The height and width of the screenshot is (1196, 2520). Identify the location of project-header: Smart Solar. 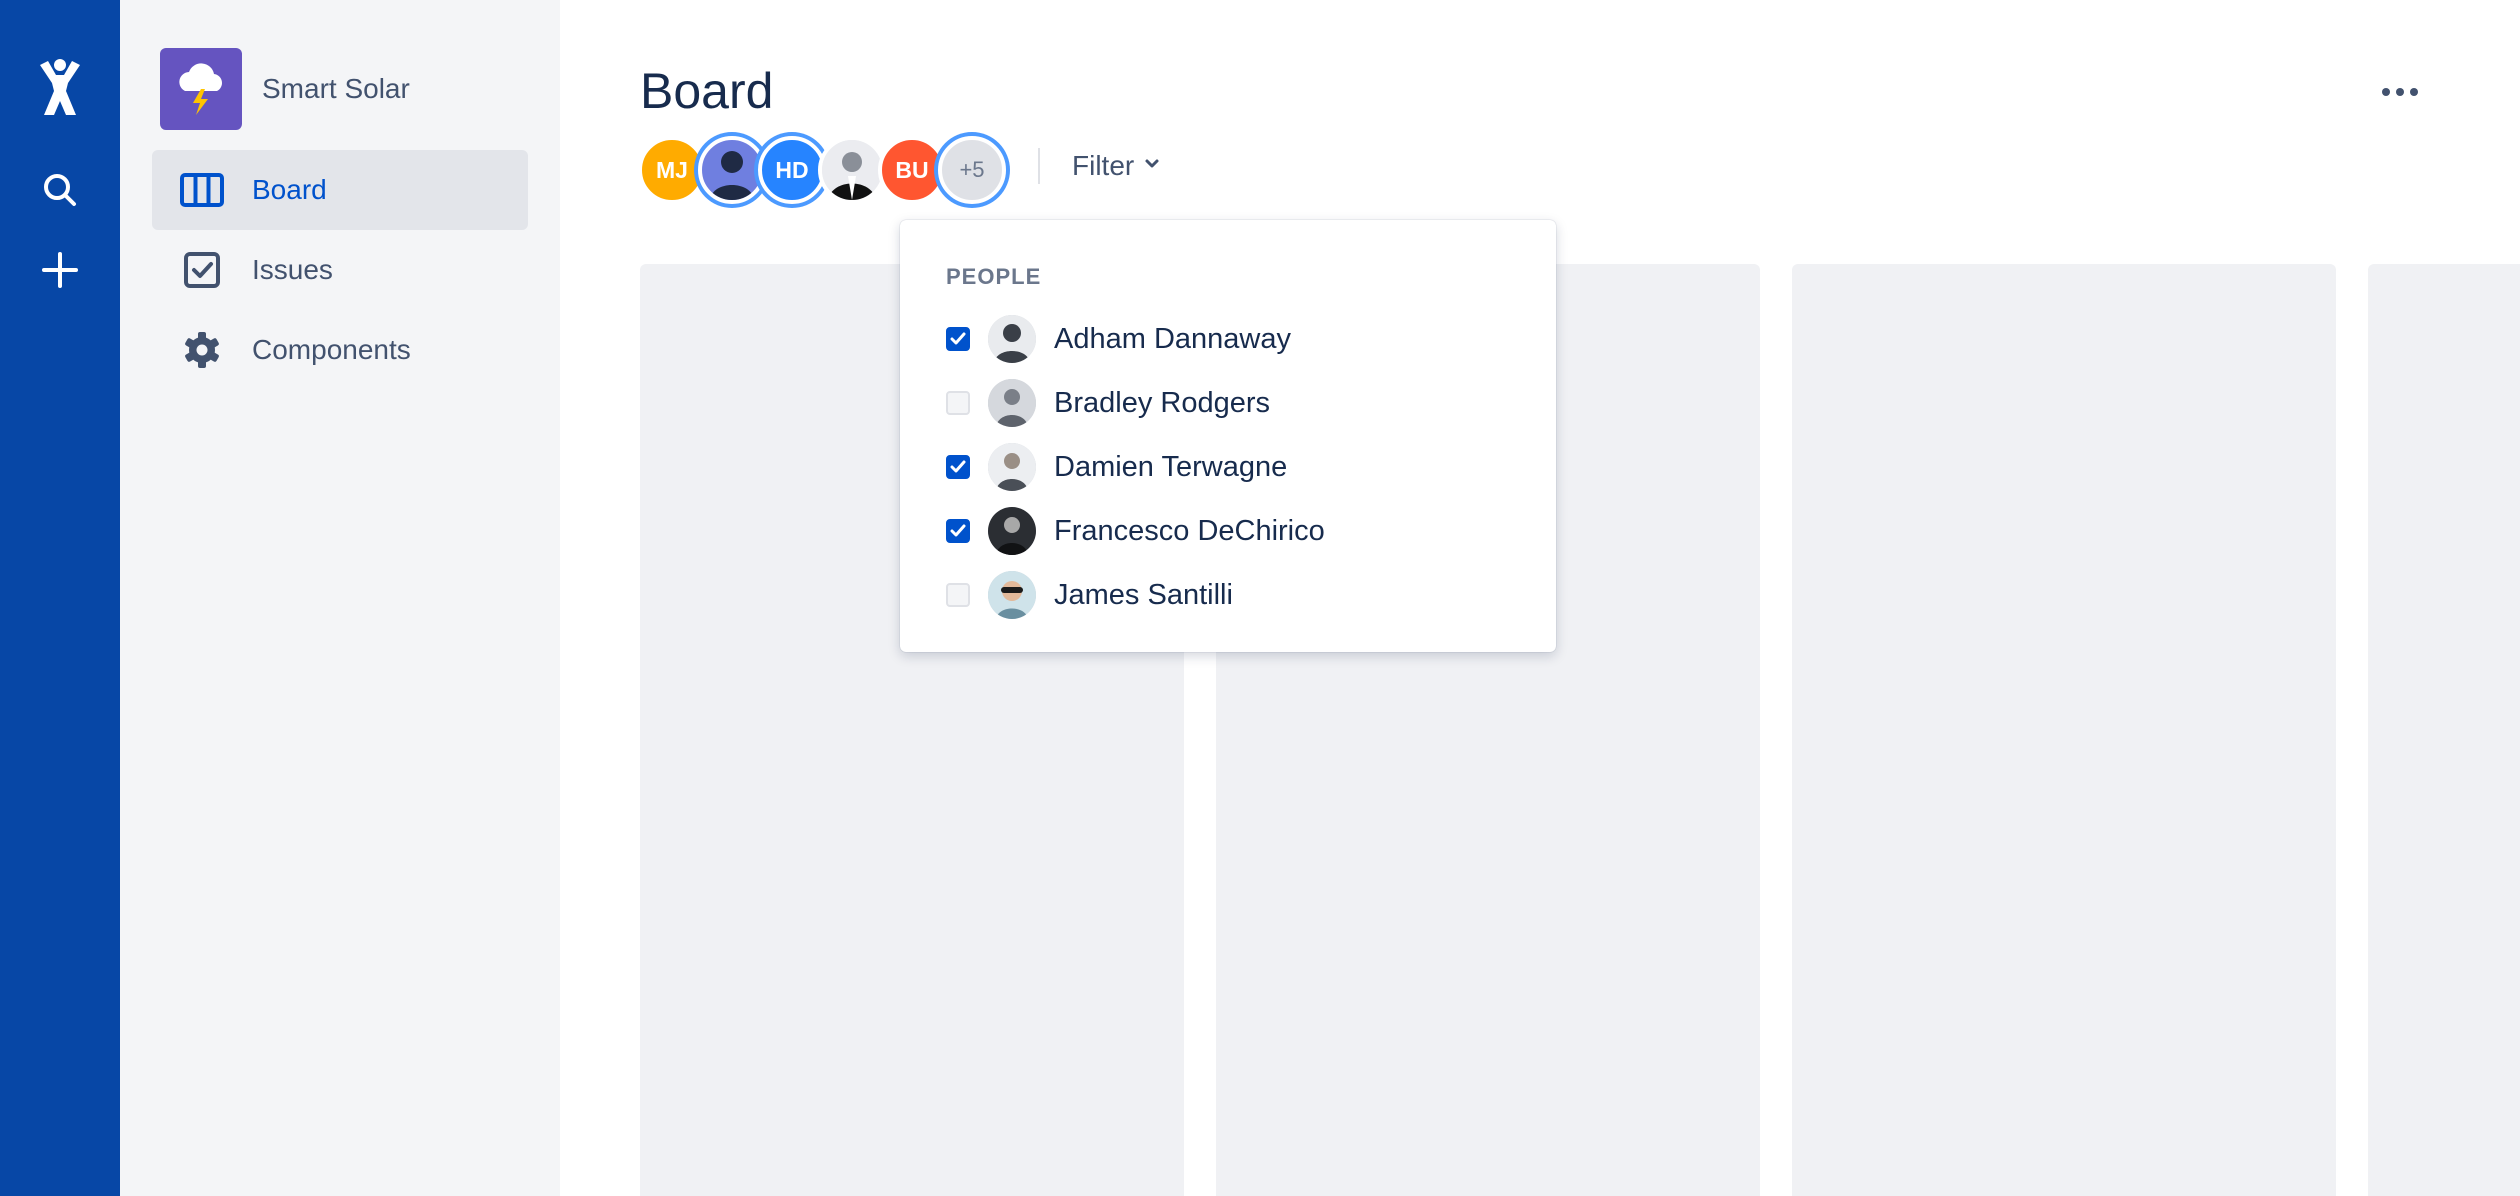
(285, 89).